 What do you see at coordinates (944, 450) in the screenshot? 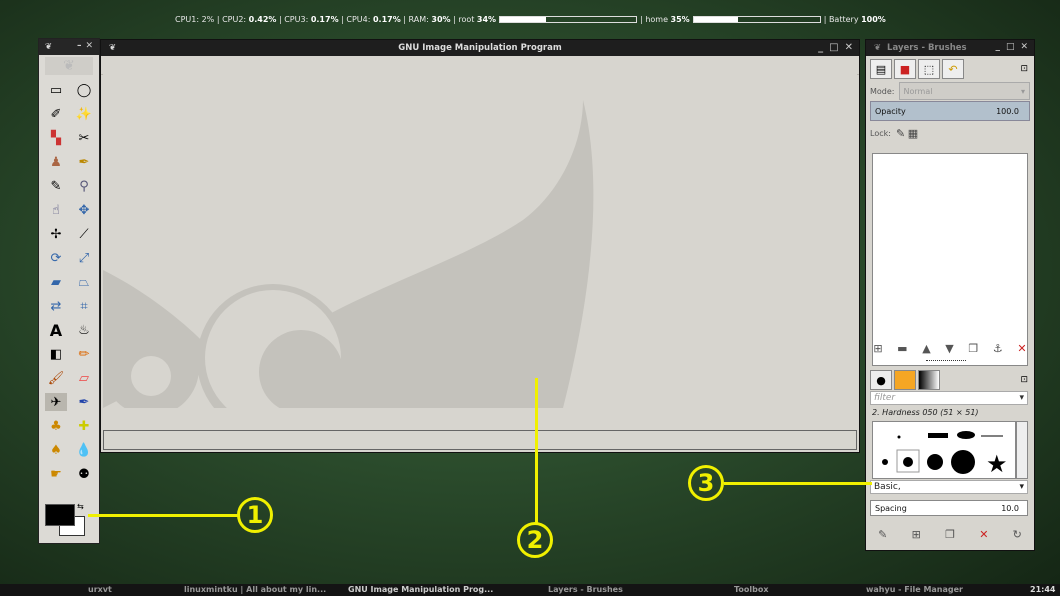
I see `brush-grid: ★` at bounding box center [944, 450].